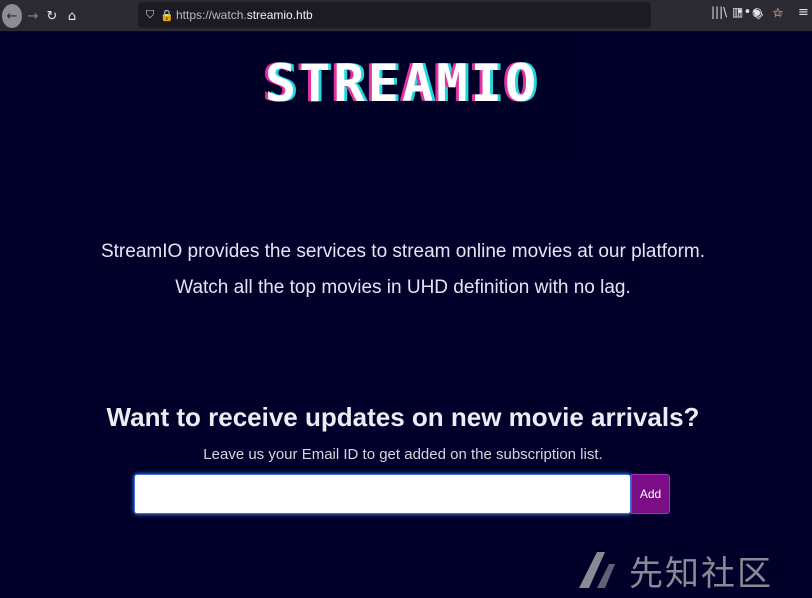 Image resolution: width=812 pixels, height=598 pixels. I want to click on url-text: https://watch.streamio.htb, so click(244, 15).